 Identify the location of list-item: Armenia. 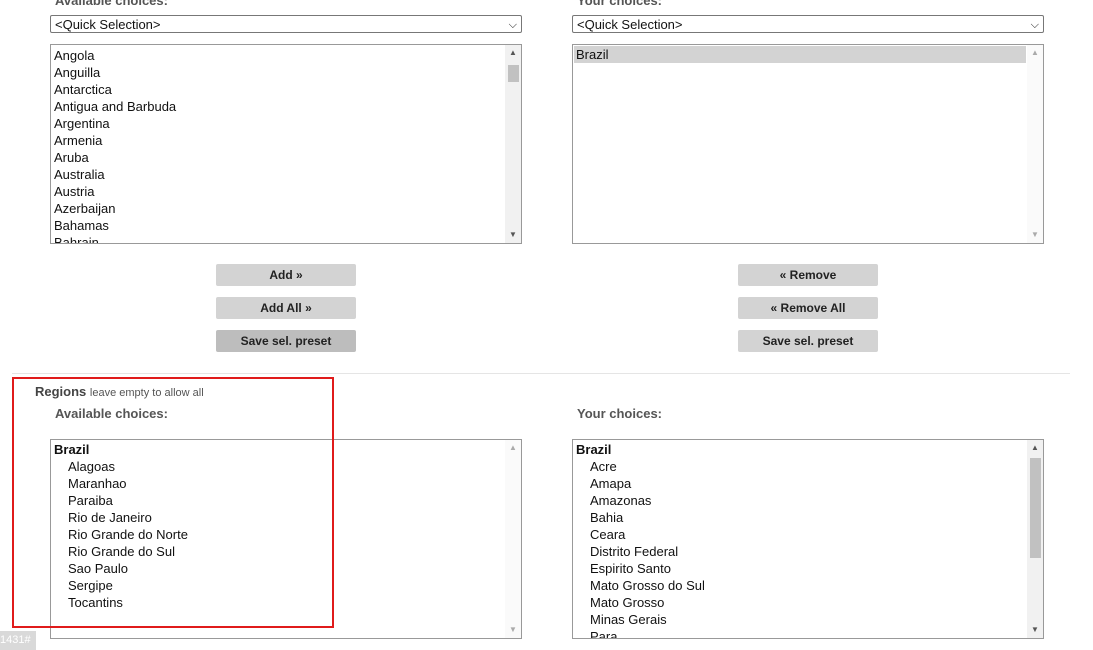
(278, 140).